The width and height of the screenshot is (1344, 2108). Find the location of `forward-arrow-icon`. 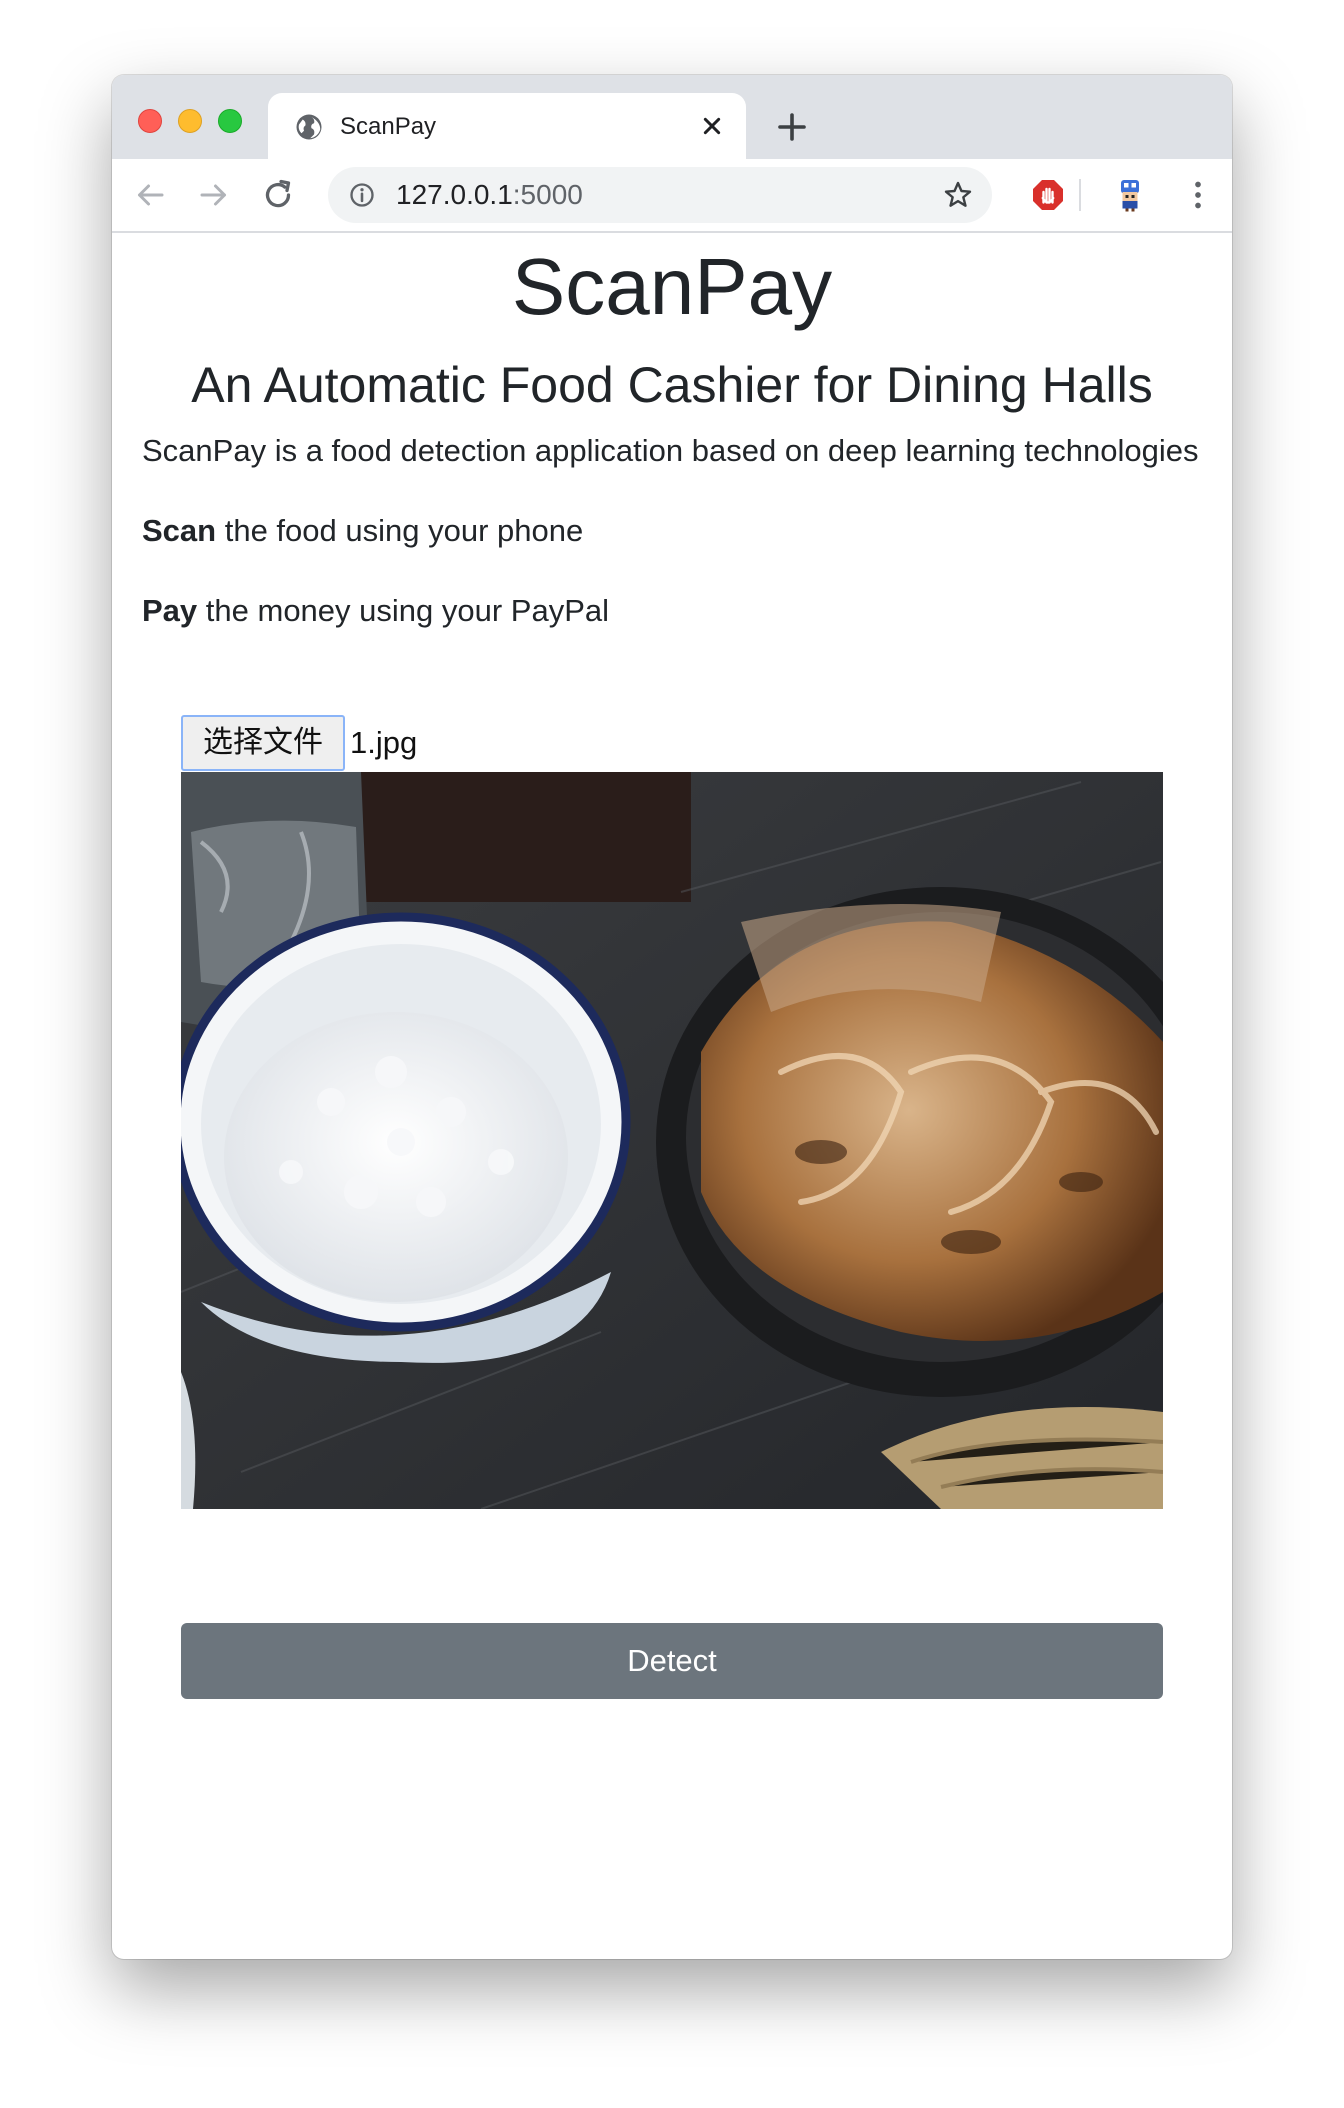

forward-arrow-icon is located at coordinates (214, 195).